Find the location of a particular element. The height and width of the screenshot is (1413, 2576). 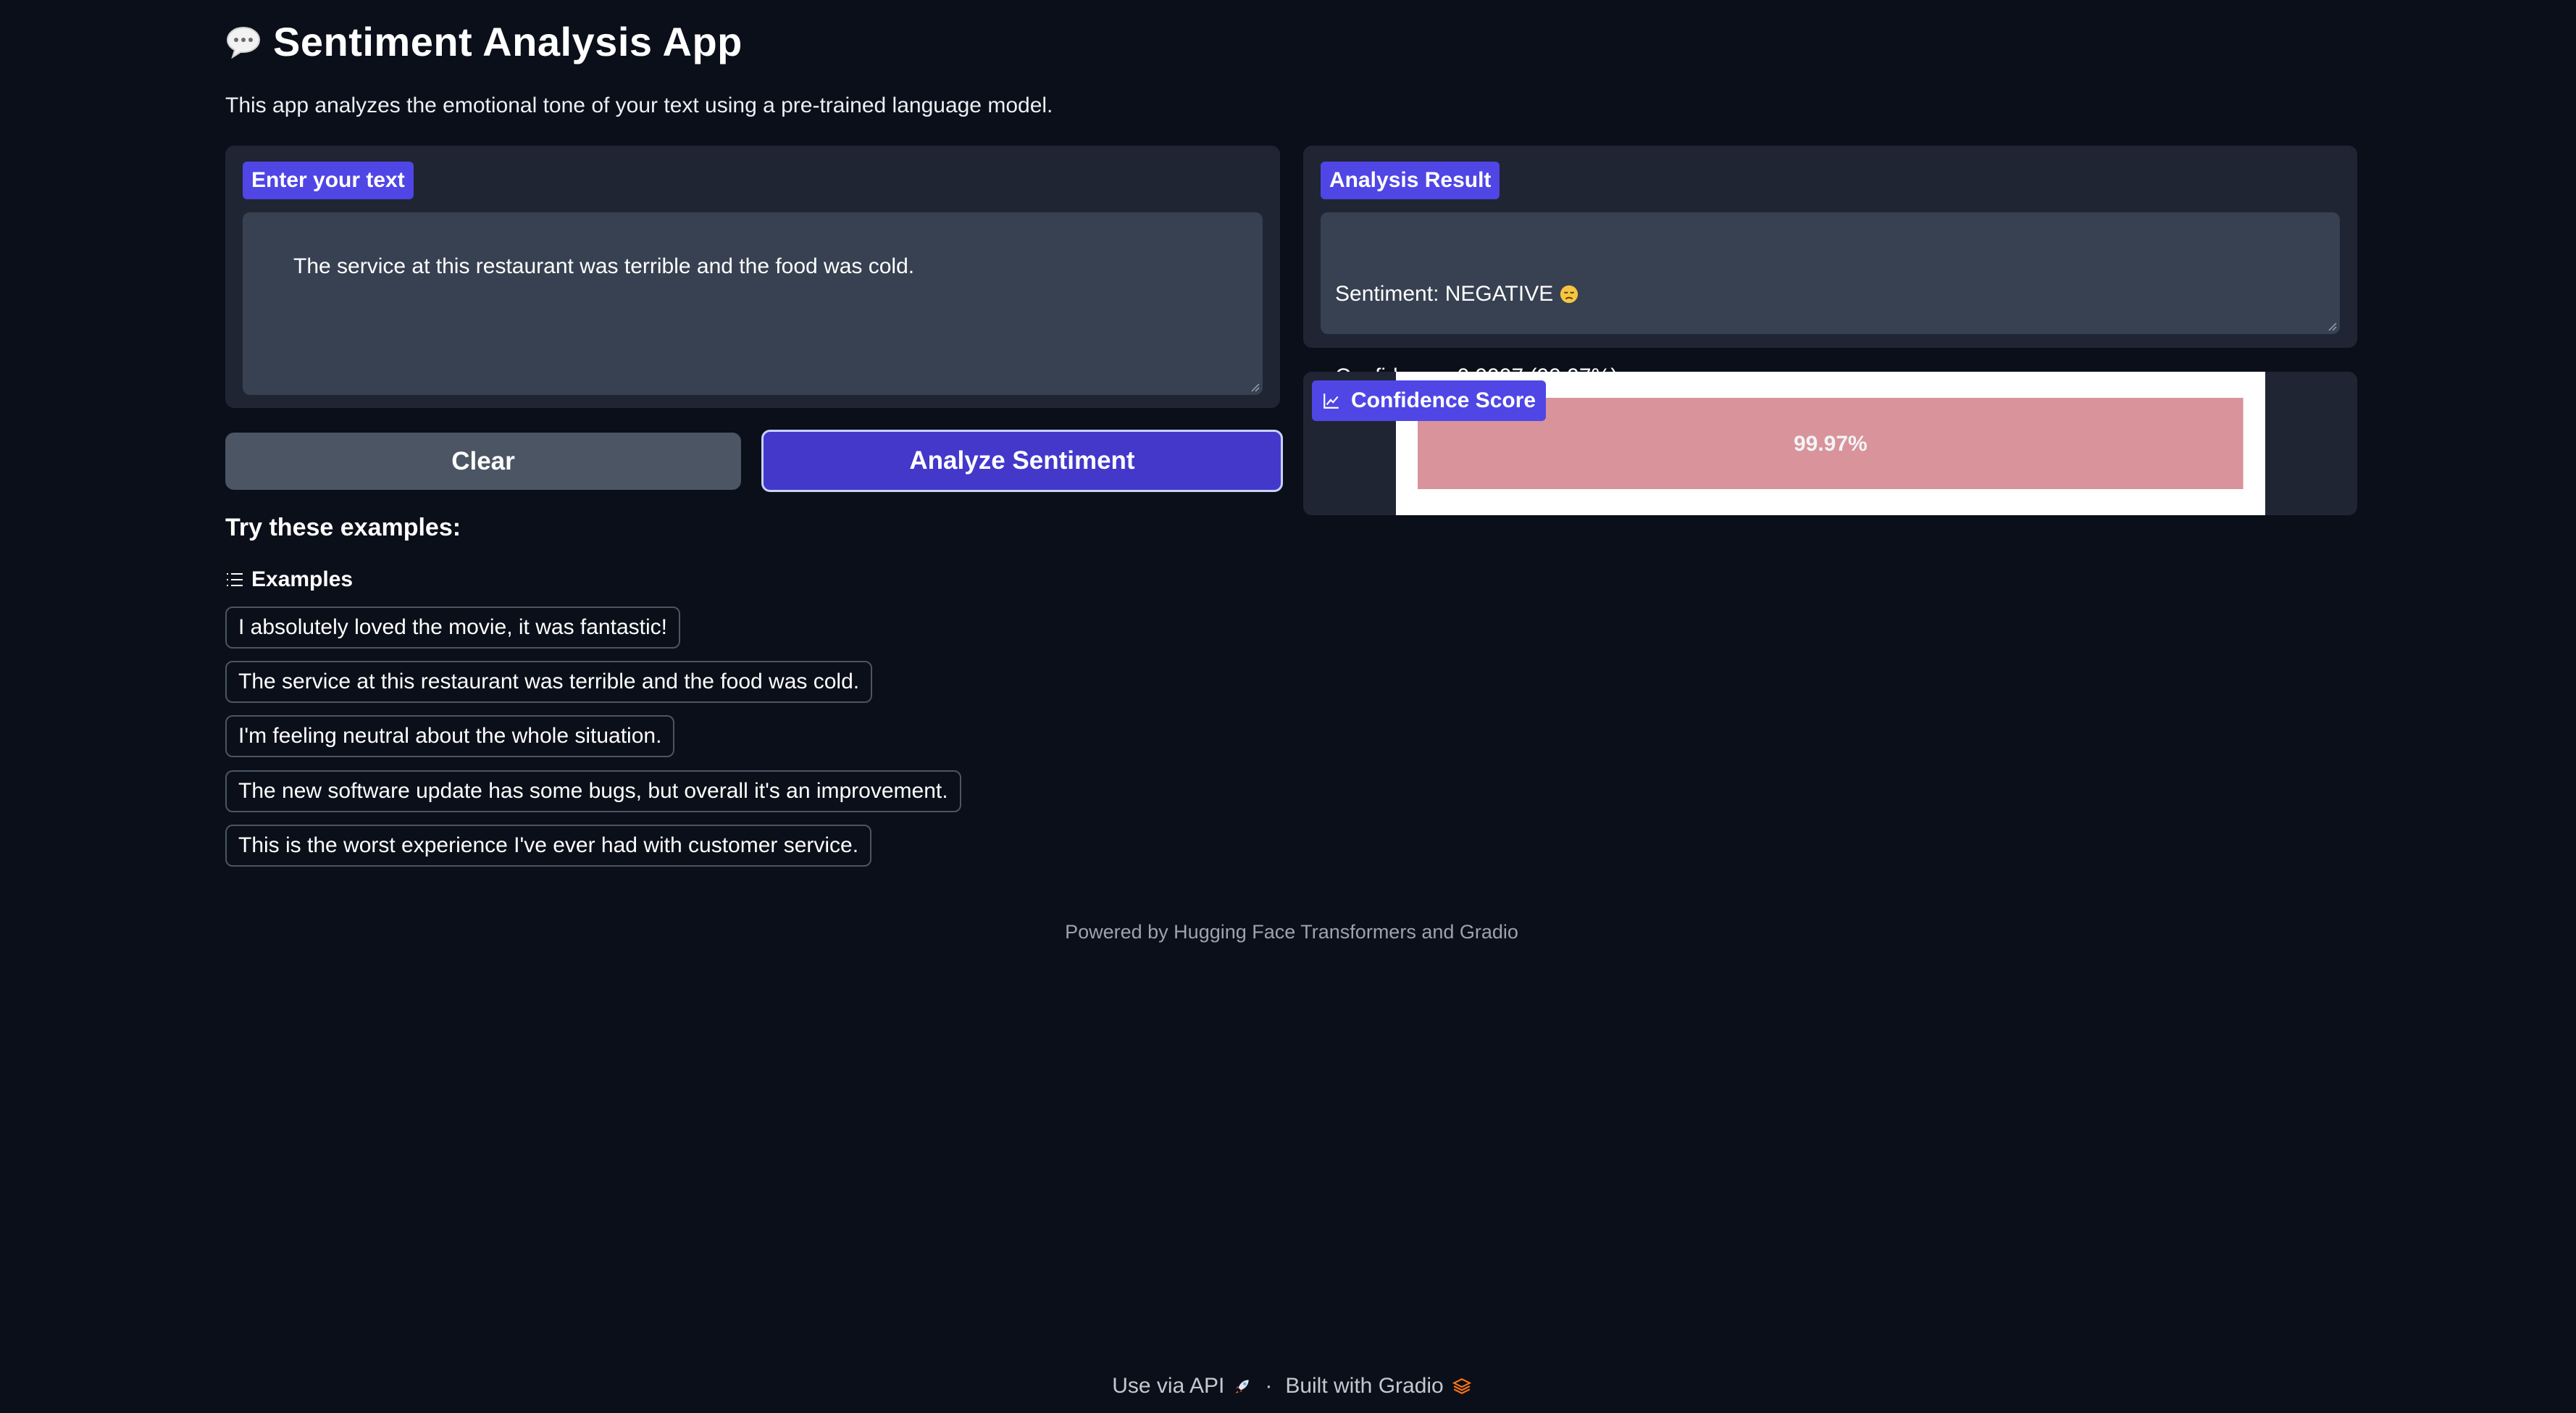

chart-label-text: Confidence Score is located at coordinates (1443, 400).